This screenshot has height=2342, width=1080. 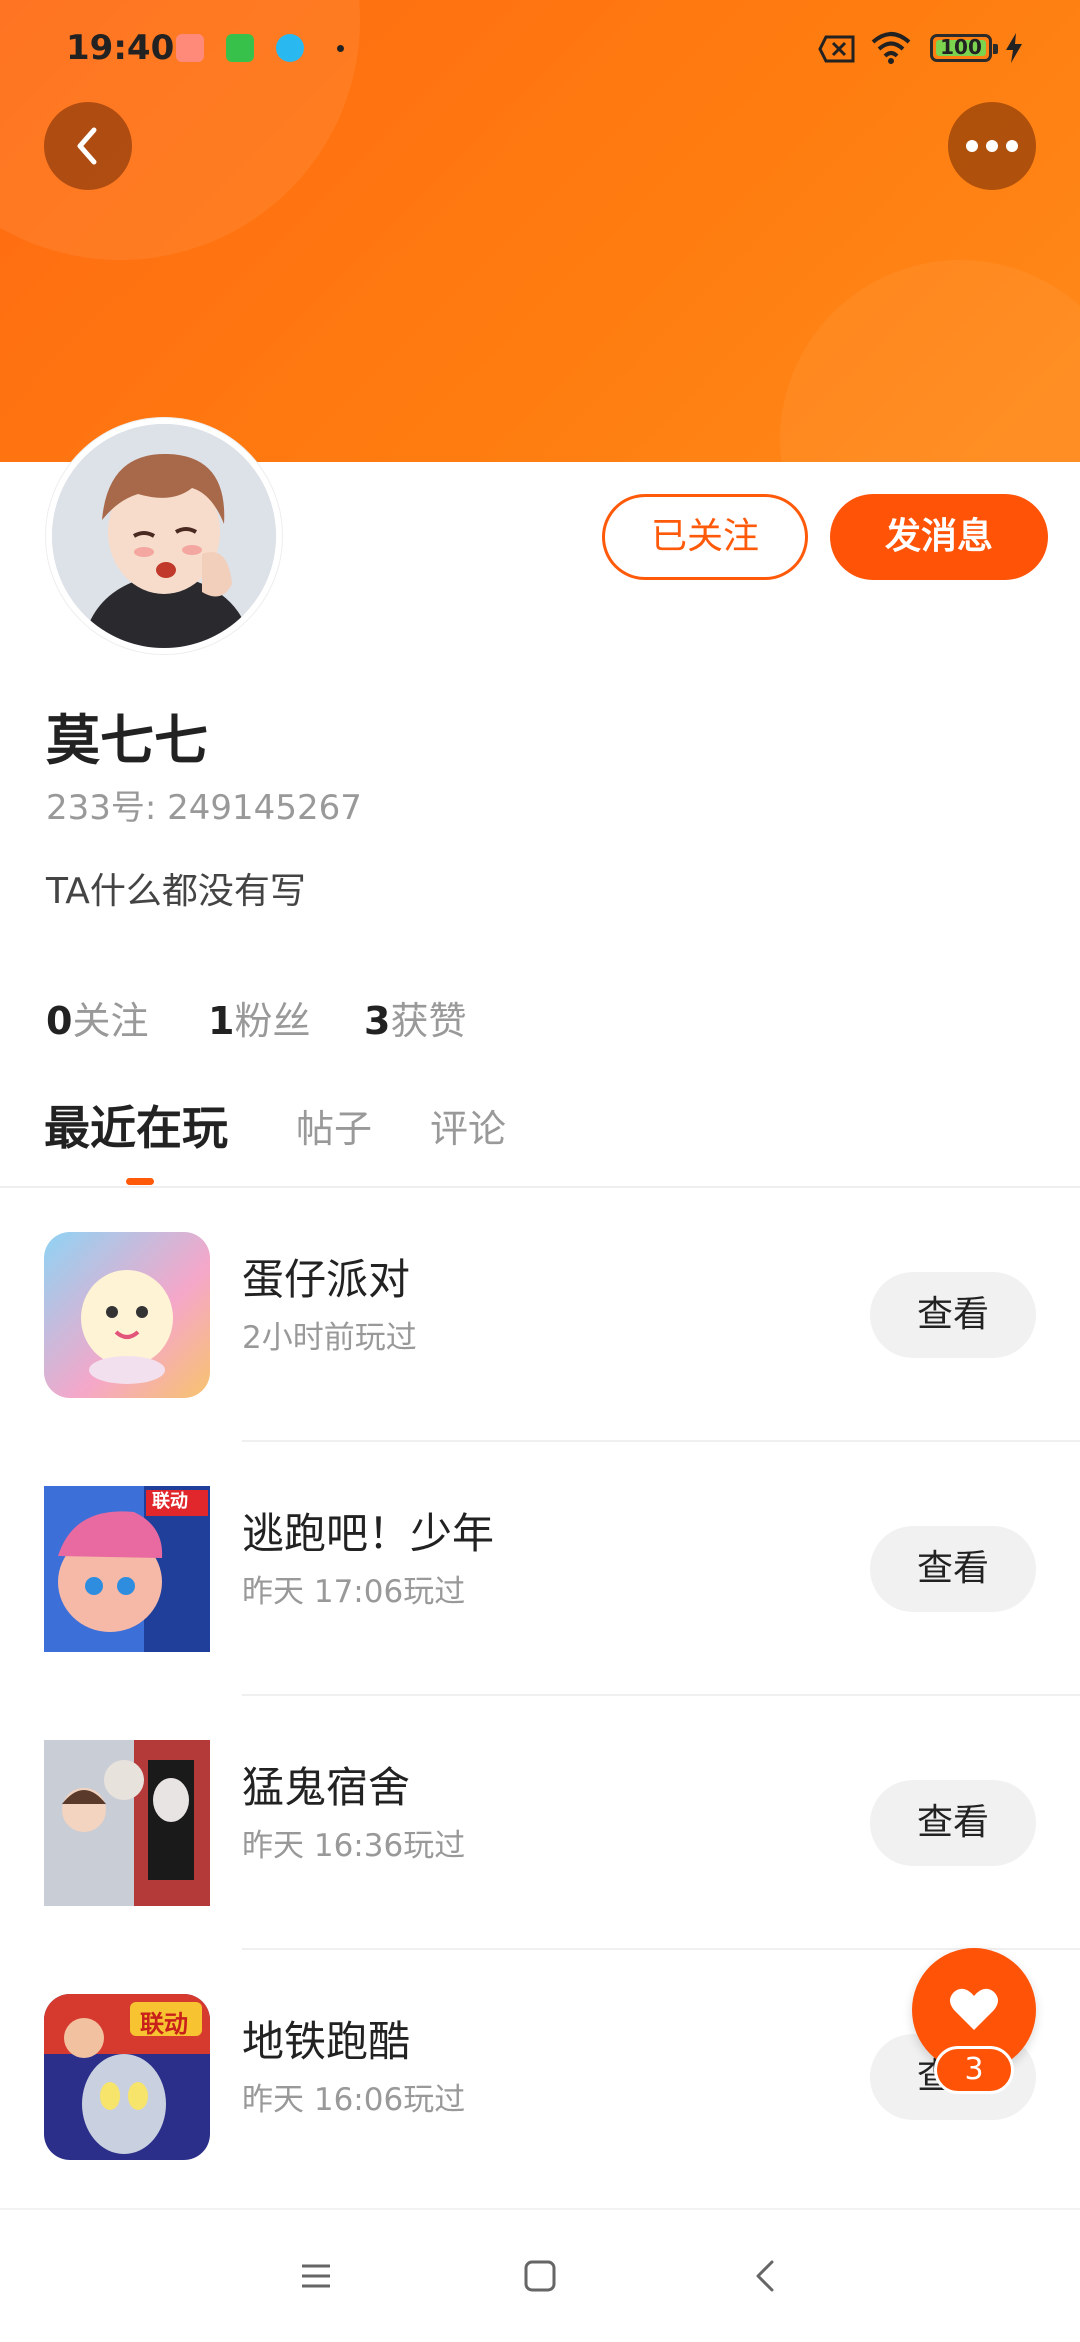 What do you see at coordinates (326, 1787) in the screenshot?
I see `game-title: 猛鬼宿舍` at bounding box center [326, 1787].